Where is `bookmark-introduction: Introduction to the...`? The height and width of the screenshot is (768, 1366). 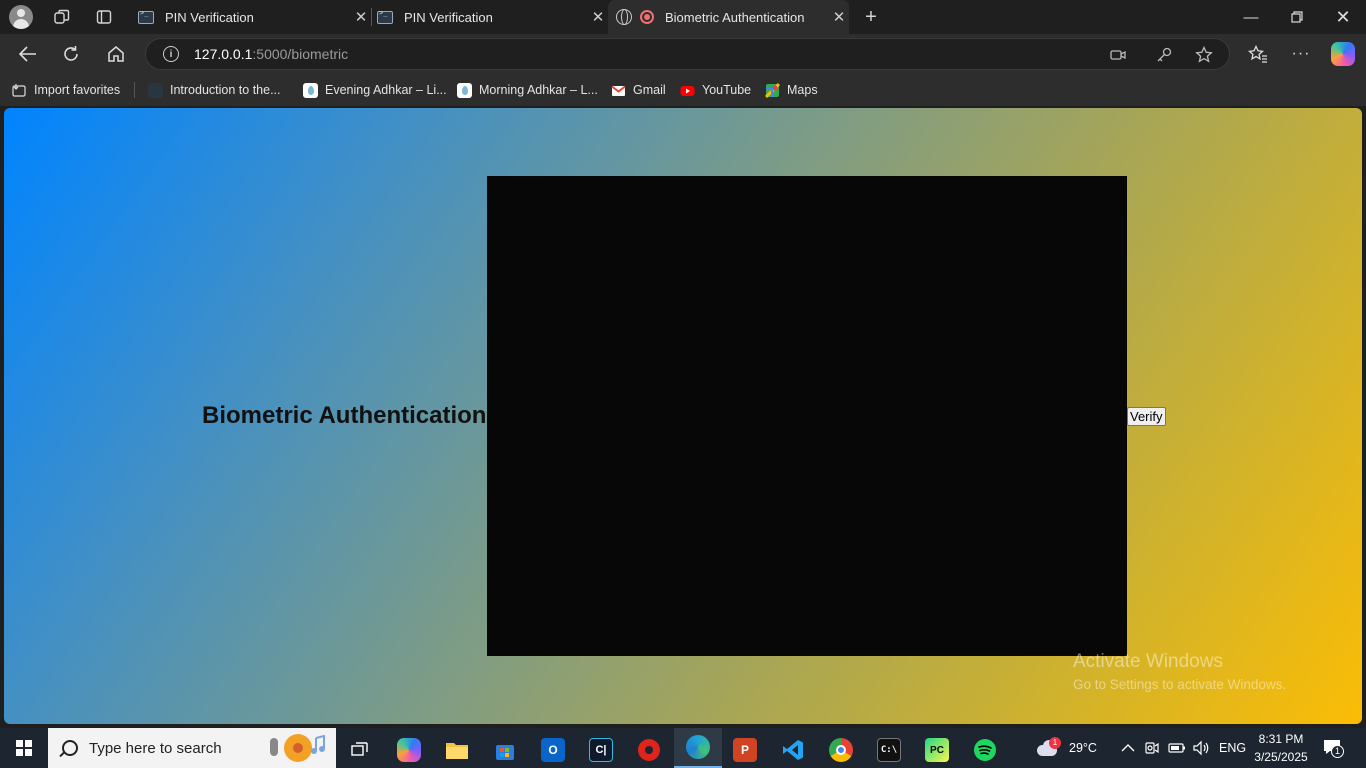
bookmark-introduction: Introduction to the... is located at coordinates (214, 90).